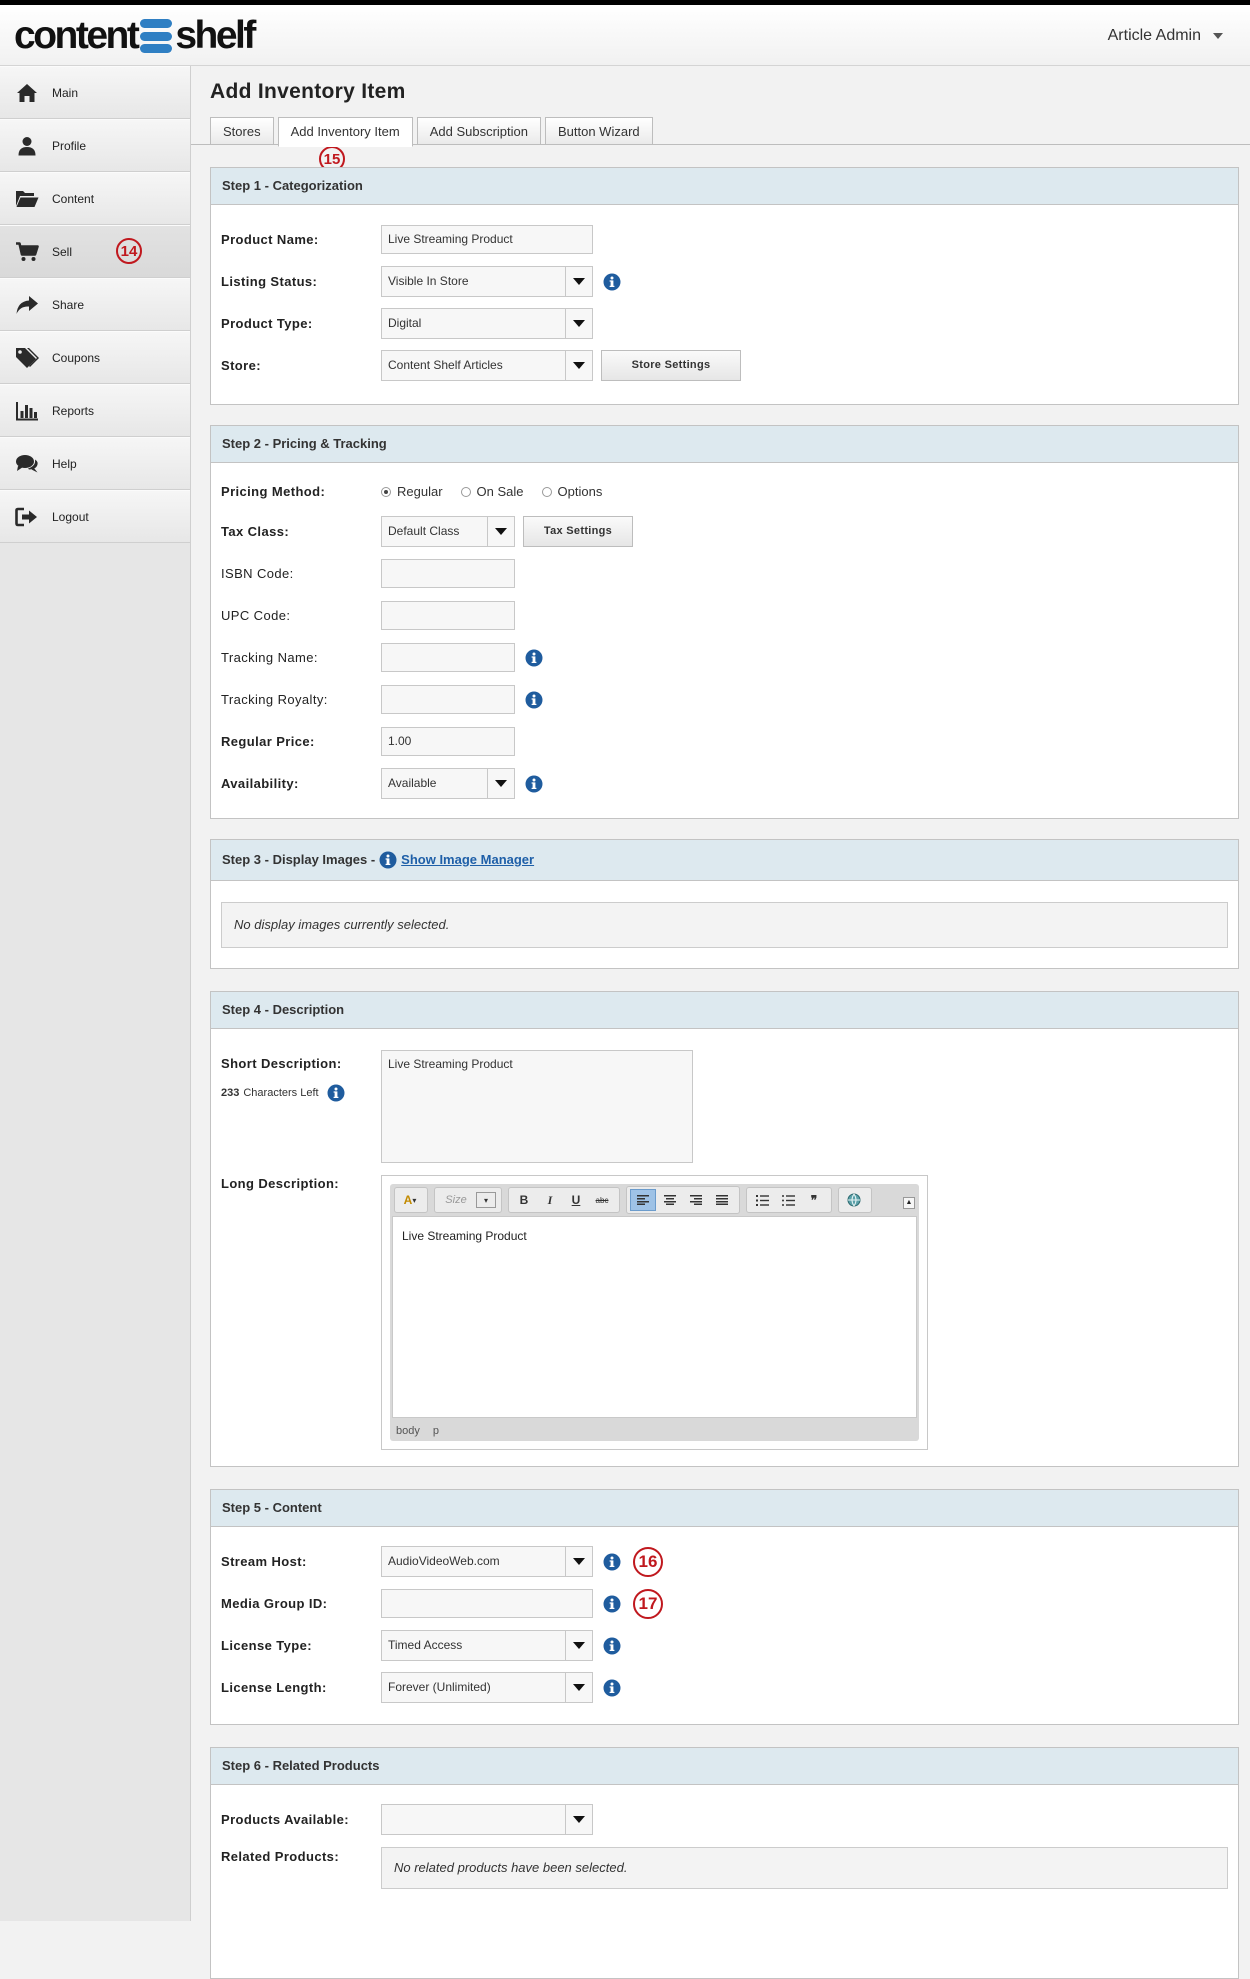 This screenshot has width=1250, height=1979. Describe the element at coordinates (95, 251) in the screenshot. I see `sidebar-item-sell: Sell 14` at that location.